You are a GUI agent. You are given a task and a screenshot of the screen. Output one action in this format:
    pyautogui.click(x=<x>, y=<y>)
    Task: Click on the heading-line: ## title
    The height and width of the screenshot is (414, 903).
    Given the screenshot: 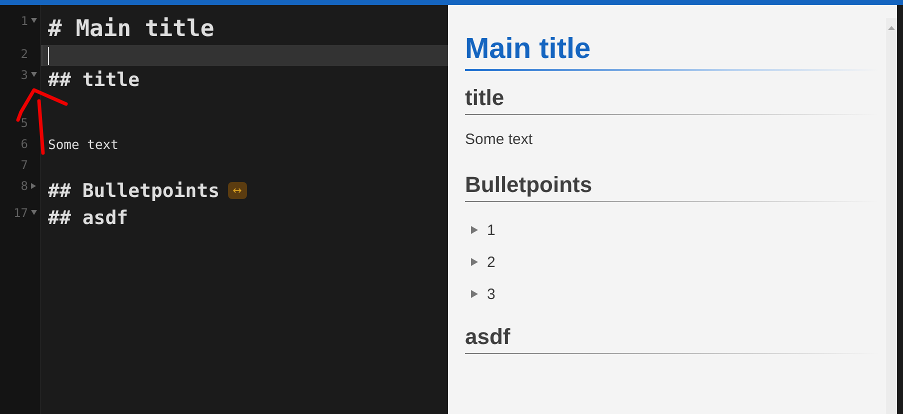 What is the action you would take?
    pyautogui.click(x=94, y=79)
    